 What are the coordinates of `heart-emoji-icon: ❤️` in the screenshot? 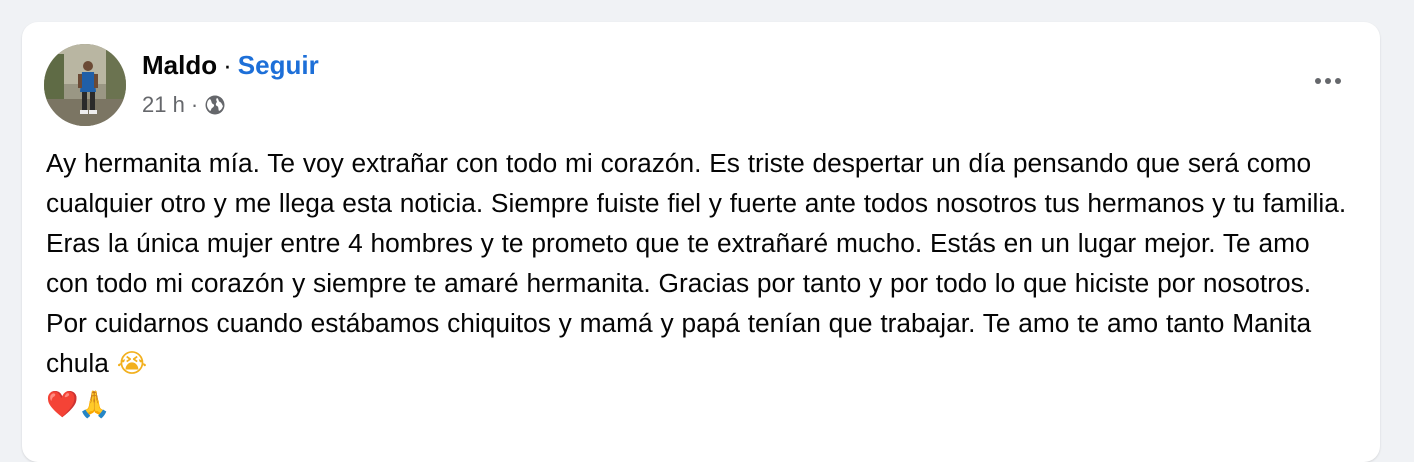 It's located at (62, 405).